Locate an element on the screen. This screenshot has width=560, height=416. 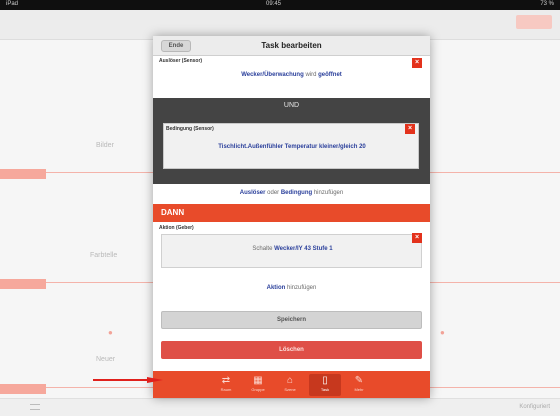
clock: 09:45 is located at coordinates (274, 4).